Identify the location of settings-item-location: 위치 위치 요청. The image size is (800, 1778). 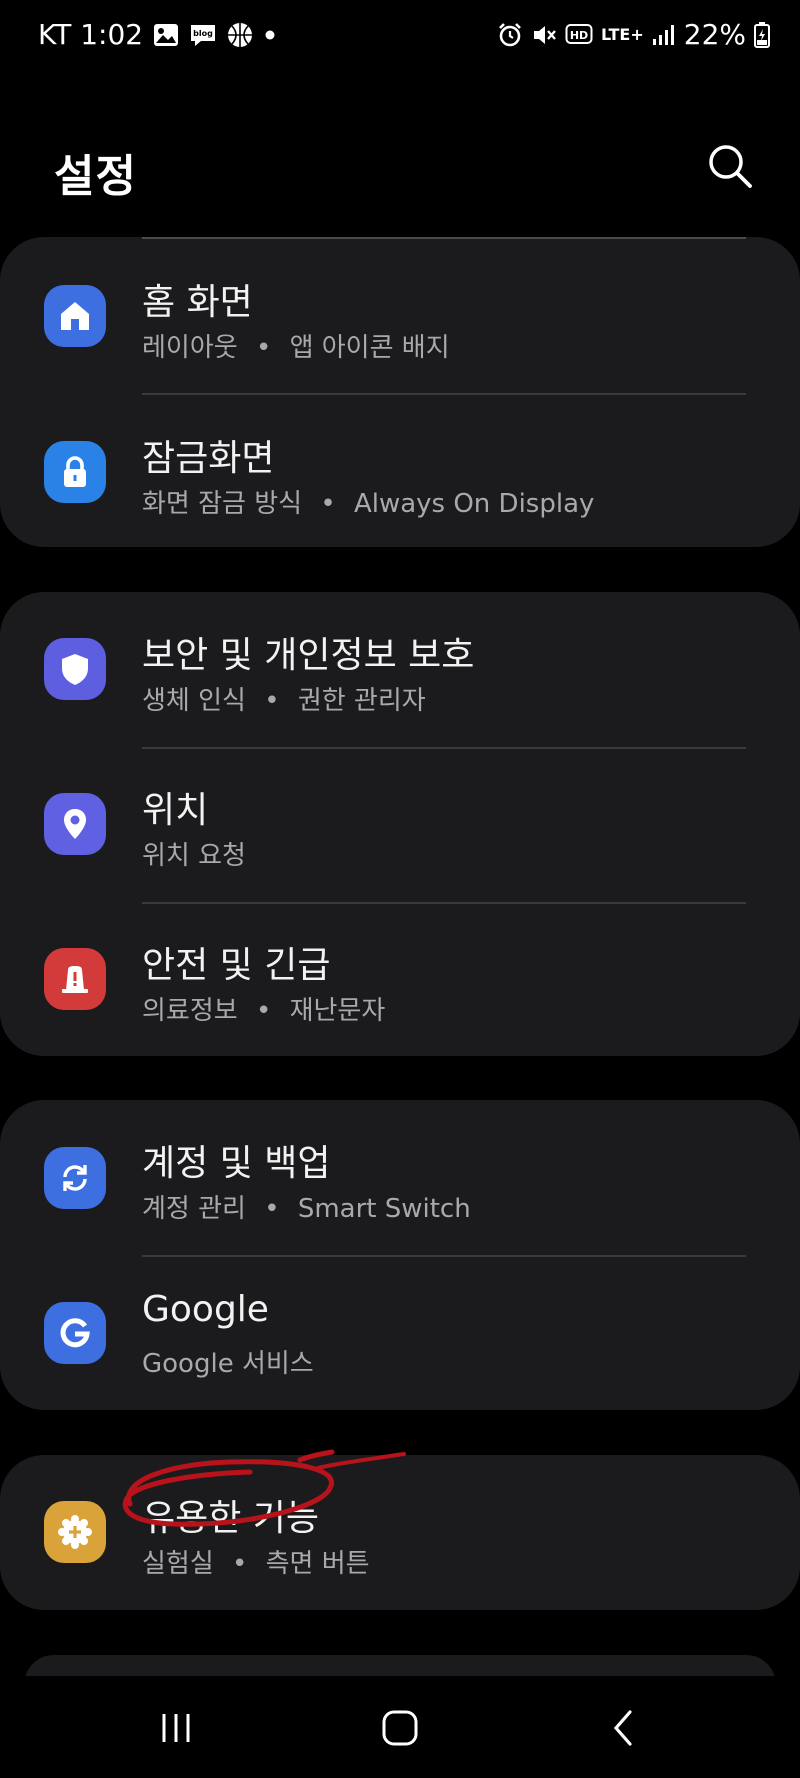
(400, 824).